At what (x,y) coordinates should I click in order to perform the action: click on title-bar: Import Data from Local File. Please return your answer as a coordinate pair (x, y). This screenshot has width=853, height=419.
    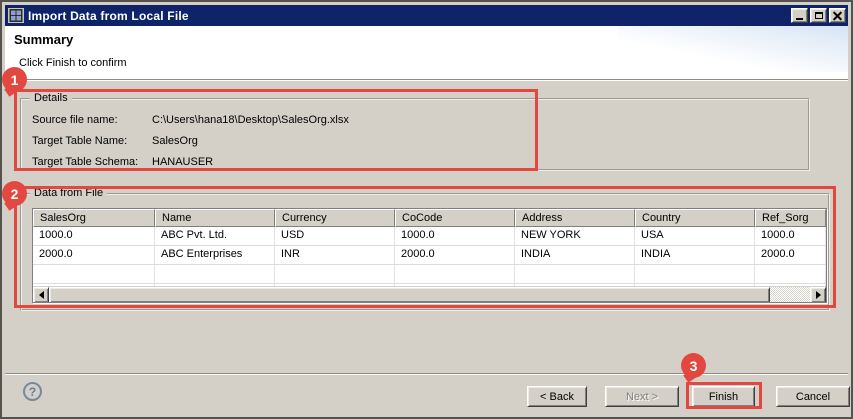
    Looking at the image, I should click on (426, 15).